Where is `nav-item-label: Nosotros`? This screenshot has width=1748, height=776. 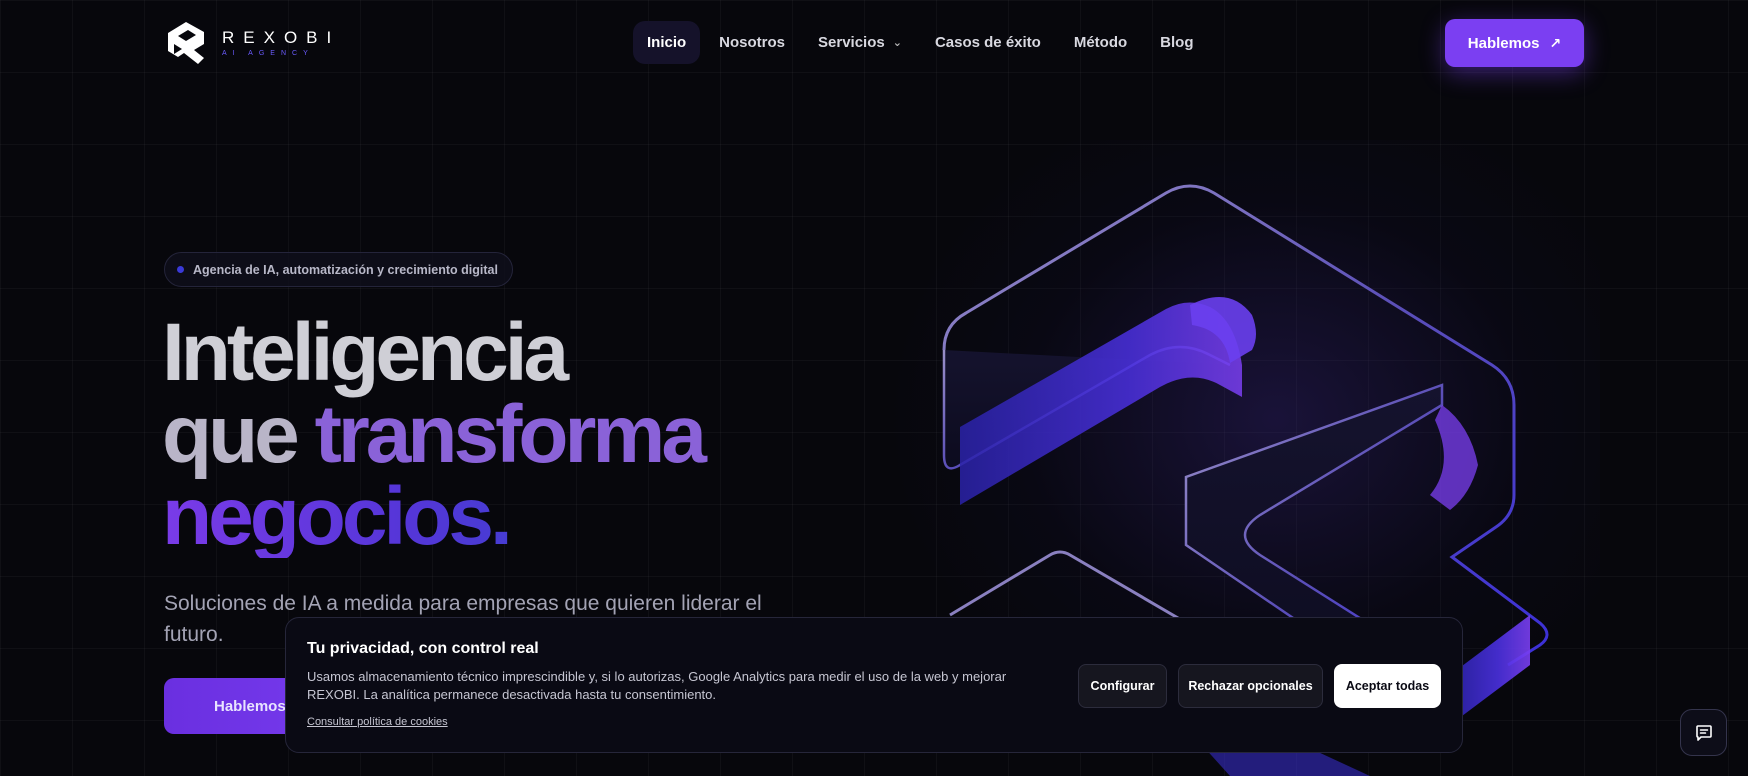
nav-item-label: Nosotros is located at coordinates (752, 42).